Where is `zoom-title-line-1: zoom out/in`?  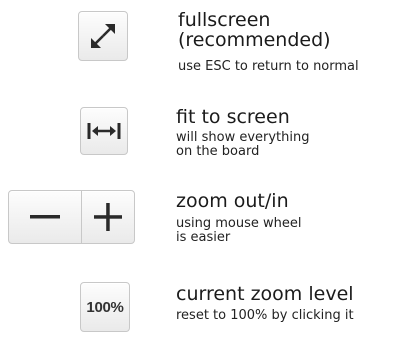
zoom-title-line-1: zoom out/in is located at coordinates (232, 201).